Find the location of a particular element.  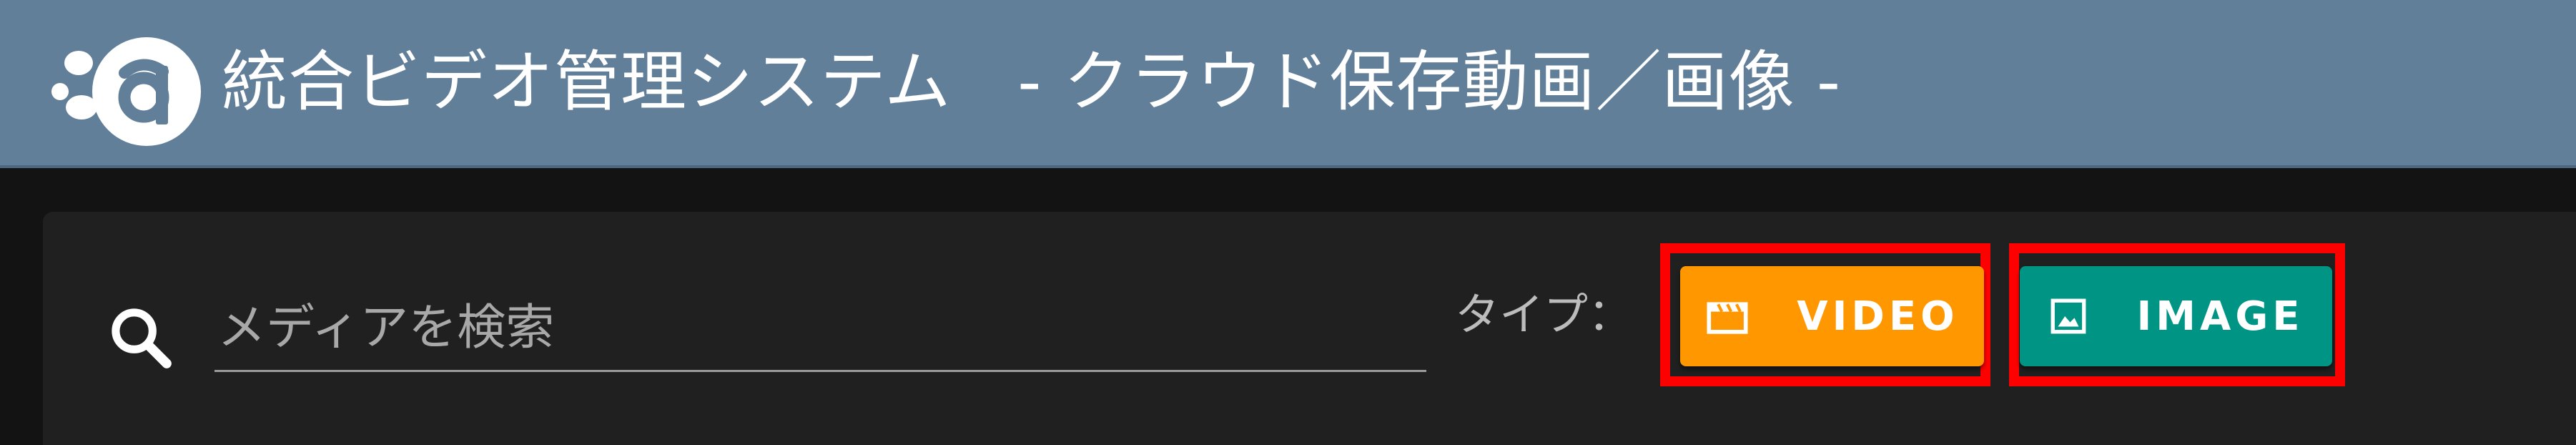

video-filter-button: VIDEO is located at coordinates (1832, 316).